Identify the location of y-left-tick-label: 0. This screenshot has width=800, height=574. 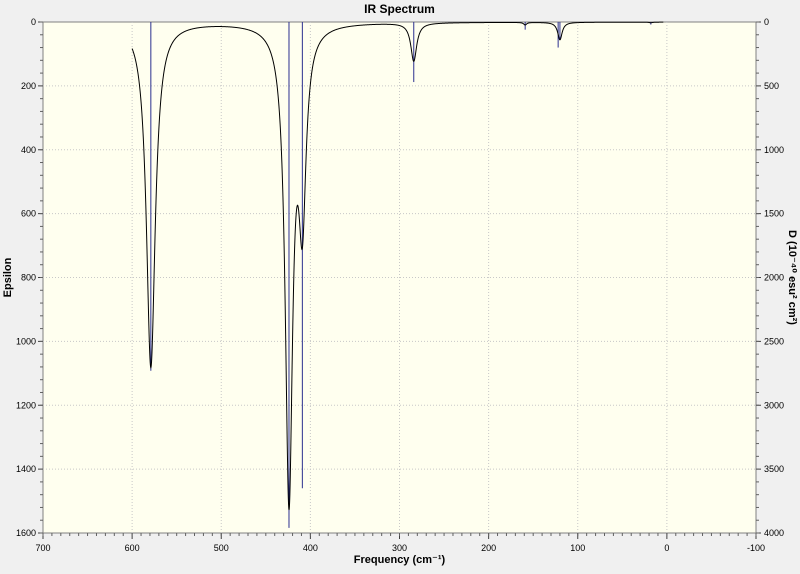
(33, 22).